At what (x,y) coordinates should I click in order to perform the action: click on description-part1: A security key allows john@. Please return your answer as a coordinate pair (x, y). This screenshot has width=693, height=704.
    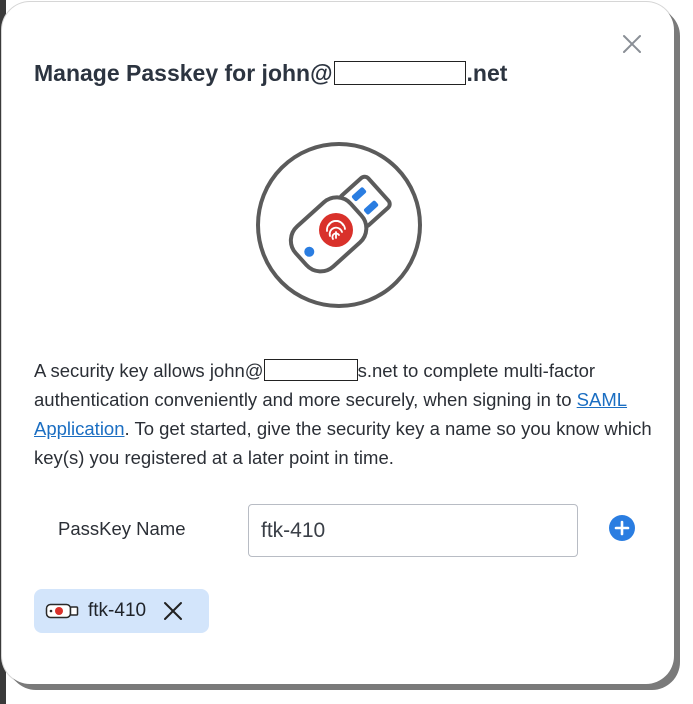
    Looking at the image, I should click on (149, 370).